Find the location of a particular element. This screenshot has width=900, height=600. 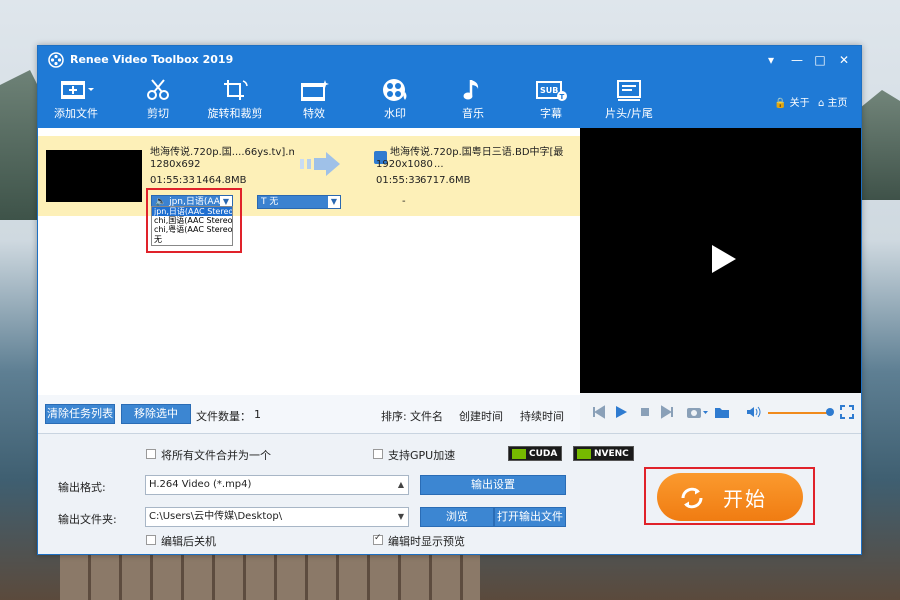

gpu-accel-checkbox is located at coordinates (378, 454).